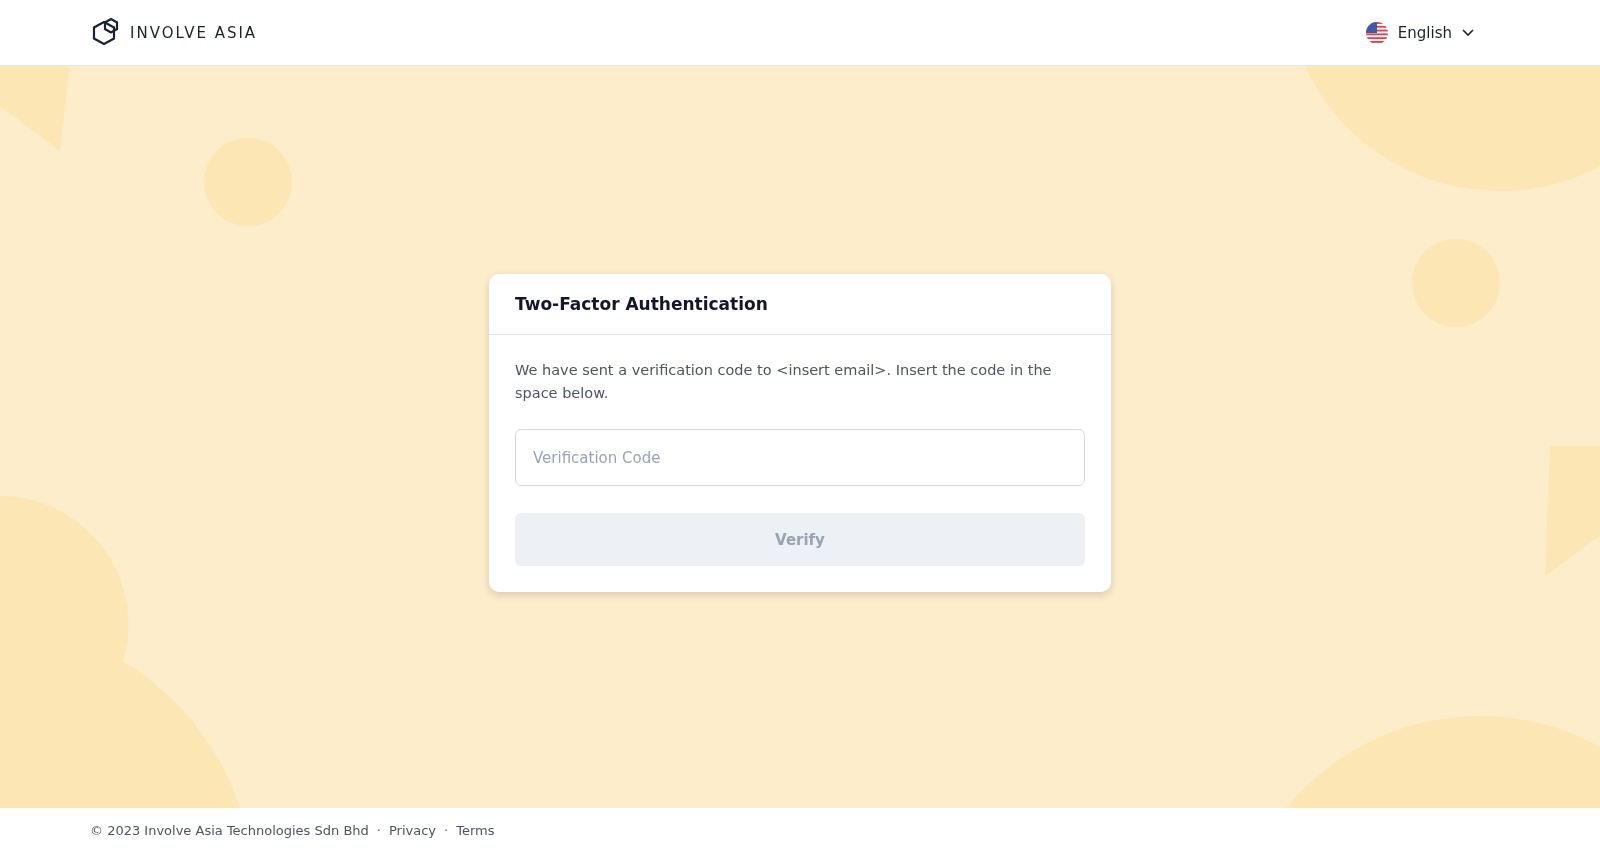 The width and height of the screenshot is (1600, 853). I want to click on logo-text: INVOLVE ASIA, so click(194, 32).